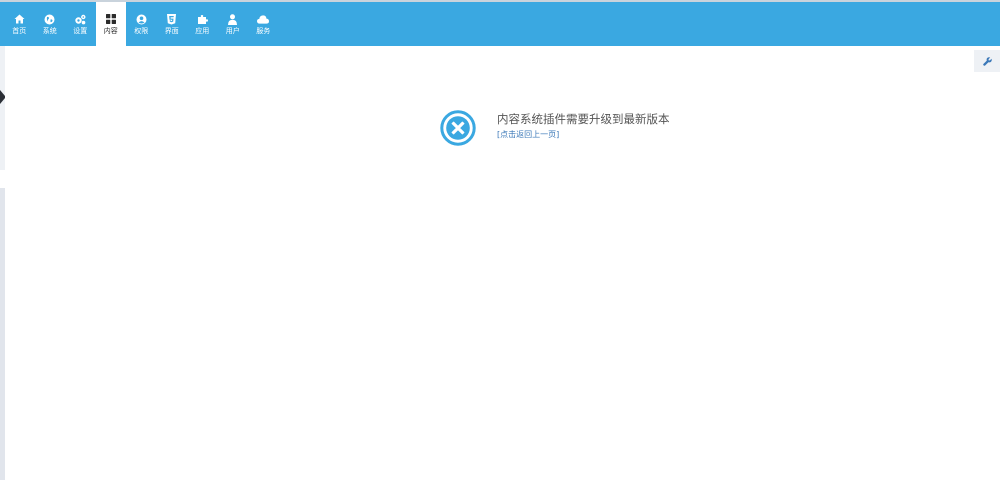 This screenshot has height=480, width=1000. I want to click on left-sidebar-edge, so click(2, 263).